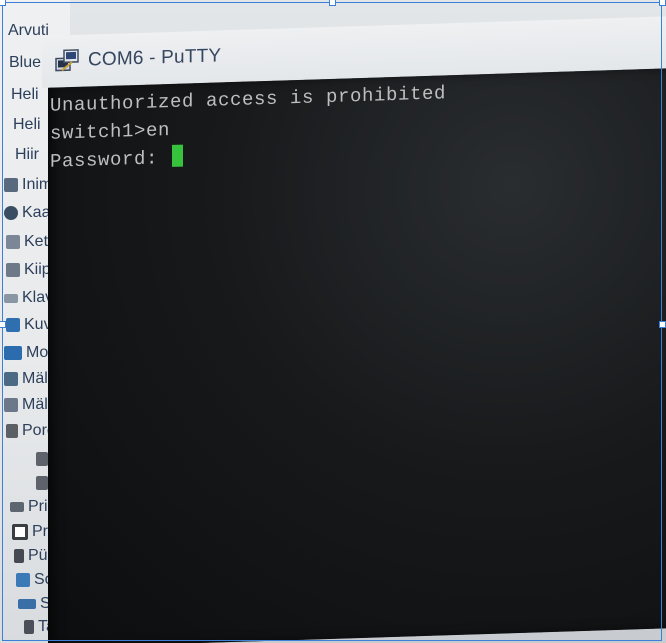  What do you see at coordinates (11, 298) in the screenshot?
I see `keyboard-icon` at bounding box center [11, 298].